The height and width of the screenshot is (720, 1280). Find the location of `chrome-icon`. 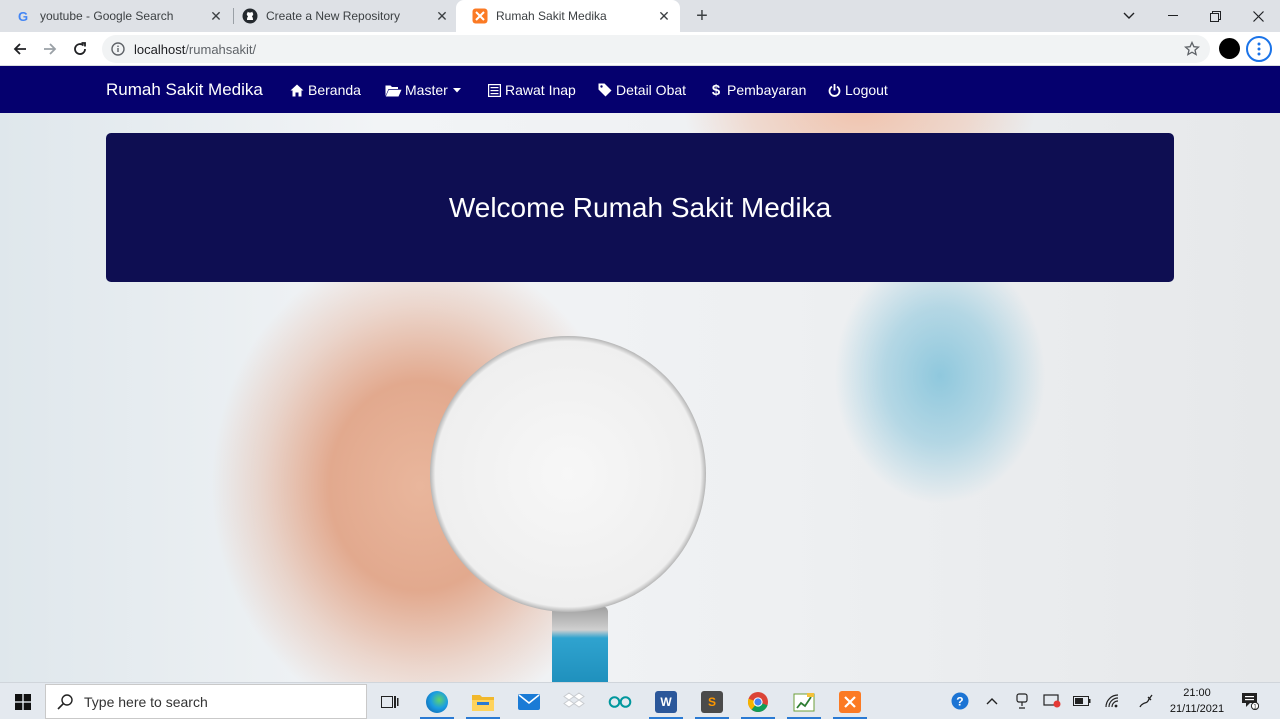

chrome-icon is located at coordinates (758, 702).